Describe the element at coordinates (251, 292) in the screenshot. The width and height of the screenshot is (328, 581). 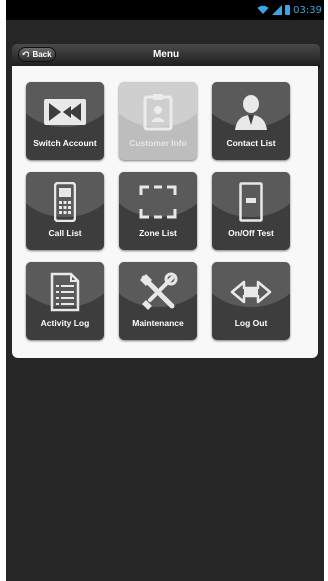
I see `logout-arrows-icon` at that location.